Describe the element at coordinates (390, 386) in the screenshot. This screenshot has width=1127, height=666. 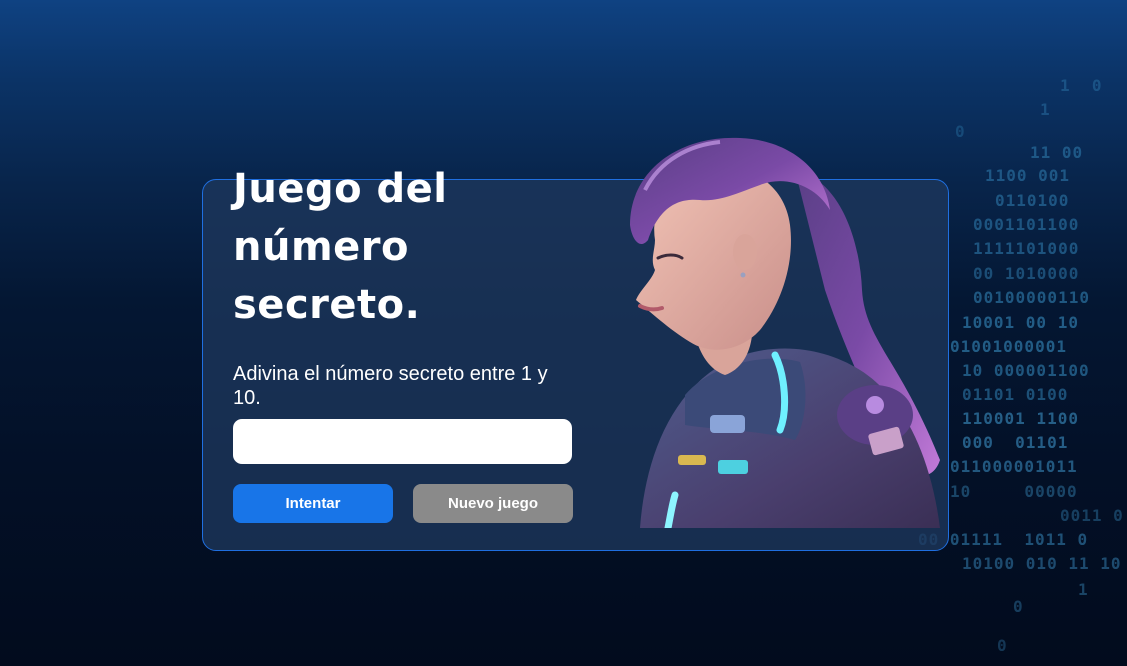
I see `game-instructions: Adivina el número secreto entre 1 y 10.` at that location.